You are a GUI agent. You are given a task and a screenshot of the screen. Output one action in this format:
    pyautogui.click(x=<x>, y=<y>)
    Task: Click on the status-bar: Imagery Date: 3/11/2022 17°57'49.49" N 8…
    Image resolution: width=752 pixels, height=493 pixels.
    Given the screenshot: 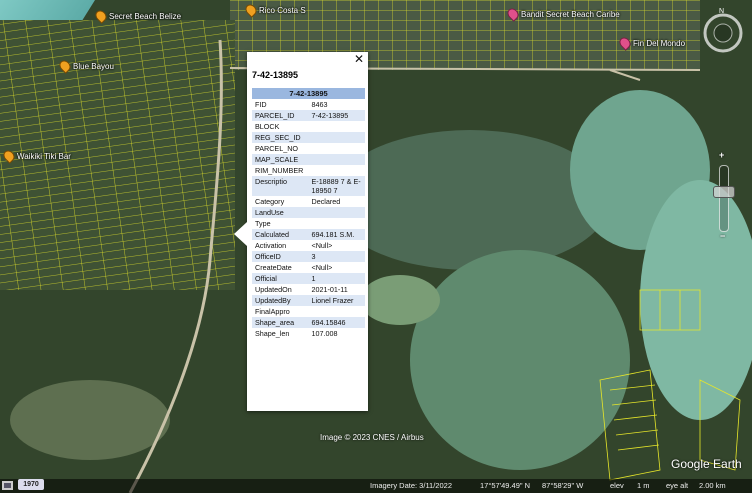 What is the action you would take?
    pyautogui.click(x=376, y=486)
    